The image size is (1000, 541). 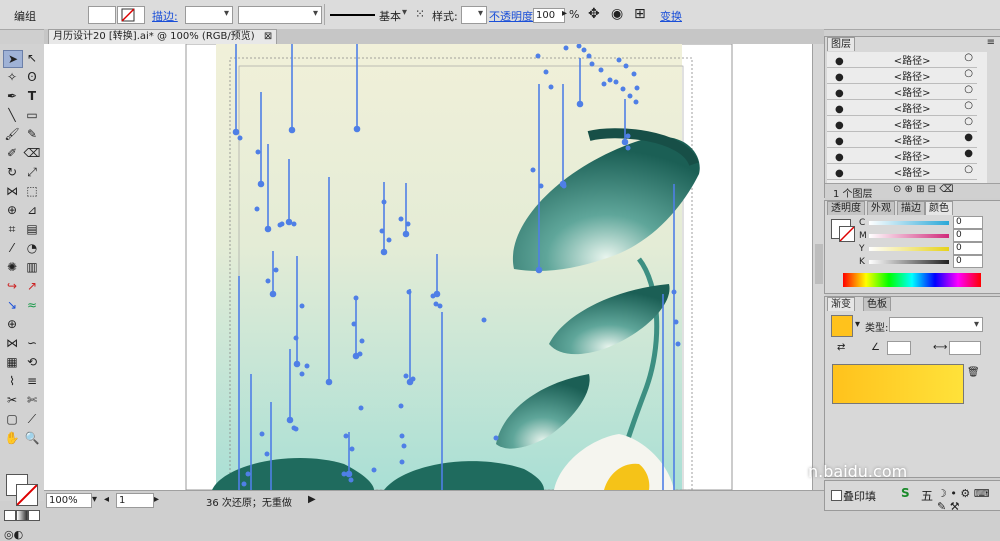 What do you see at coordinates (32, 343) in the screenshot?
I see `distort-icon: ∽` at bounding box center [32, 343].